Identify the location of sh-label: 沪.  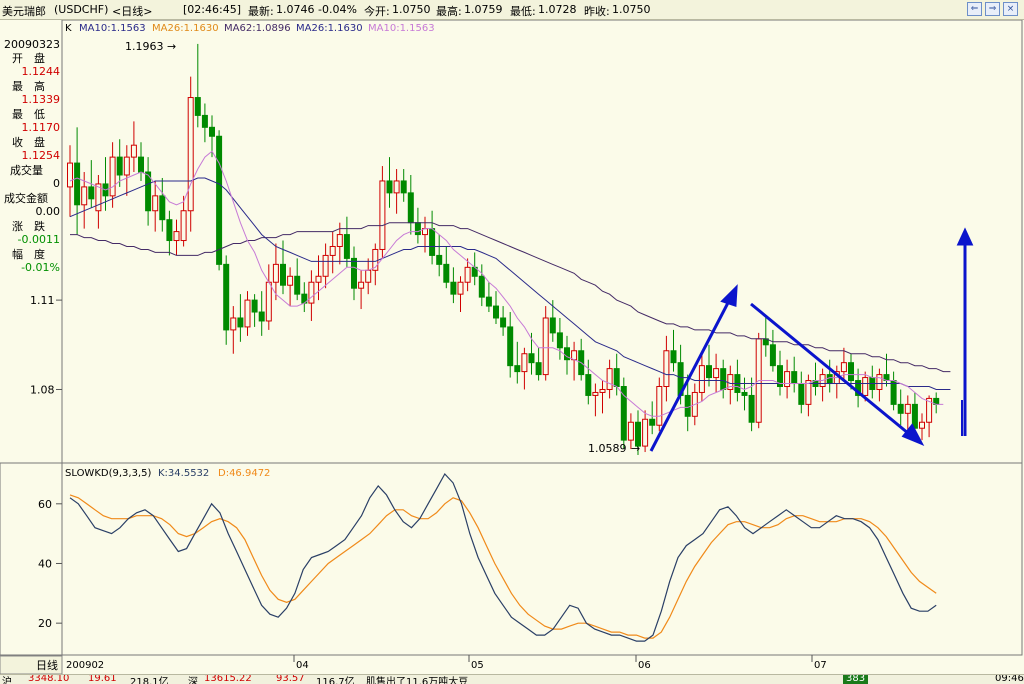
(7, 680).